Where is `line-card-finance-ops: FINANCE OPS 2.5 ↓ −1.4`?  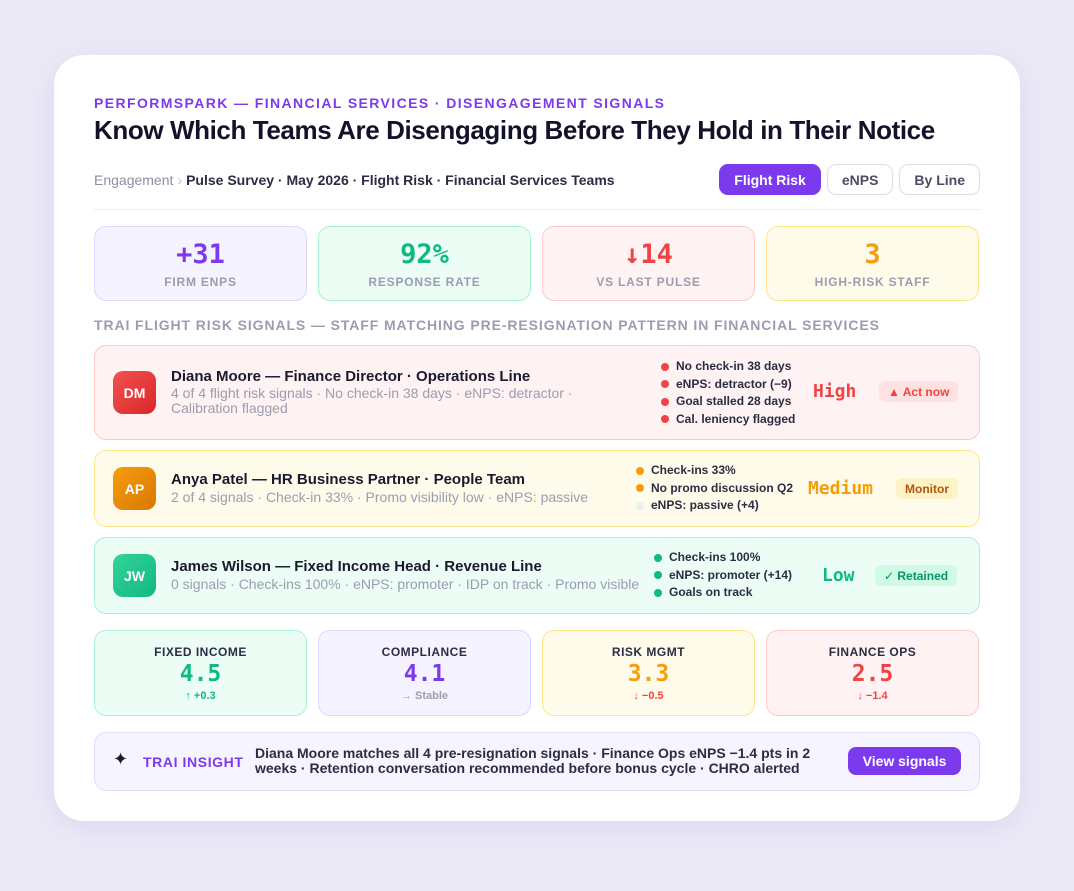
line-card-finance-ops: FINANCE OPS 2.5 ↓ −1.4 is located at coordinates (872, 673).